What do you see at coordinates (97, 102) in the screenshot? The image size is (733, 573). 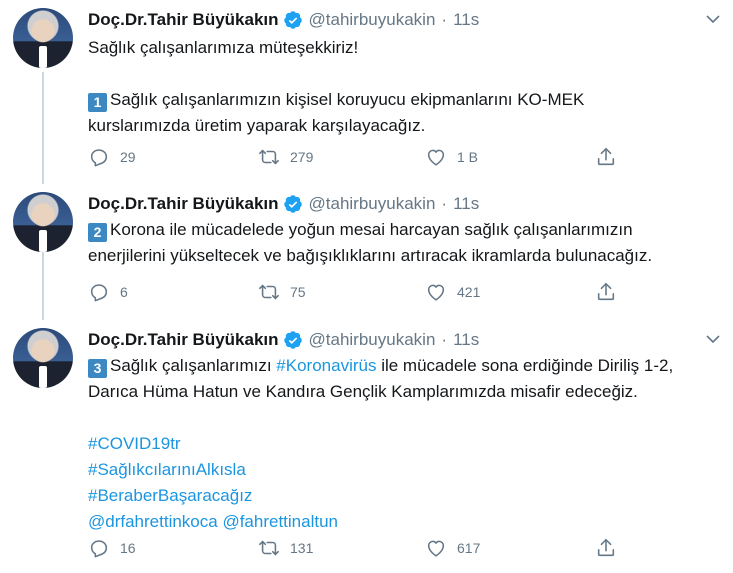 I see `keycap-number-badge: 1` at bounding box center [97, 102].